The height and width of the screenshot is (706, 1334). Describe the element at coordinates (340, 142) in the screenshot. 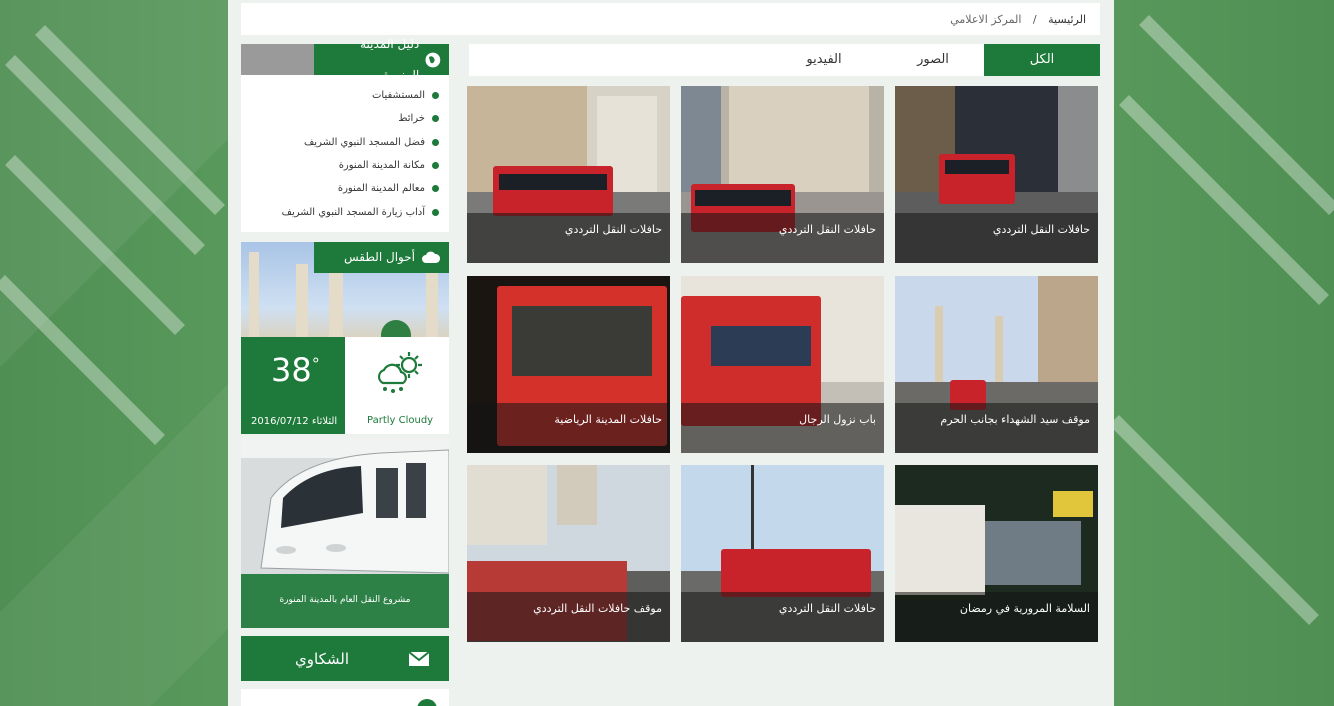

I see `city-guide-item: فضل المسجد النبوي الشريف` at that location.